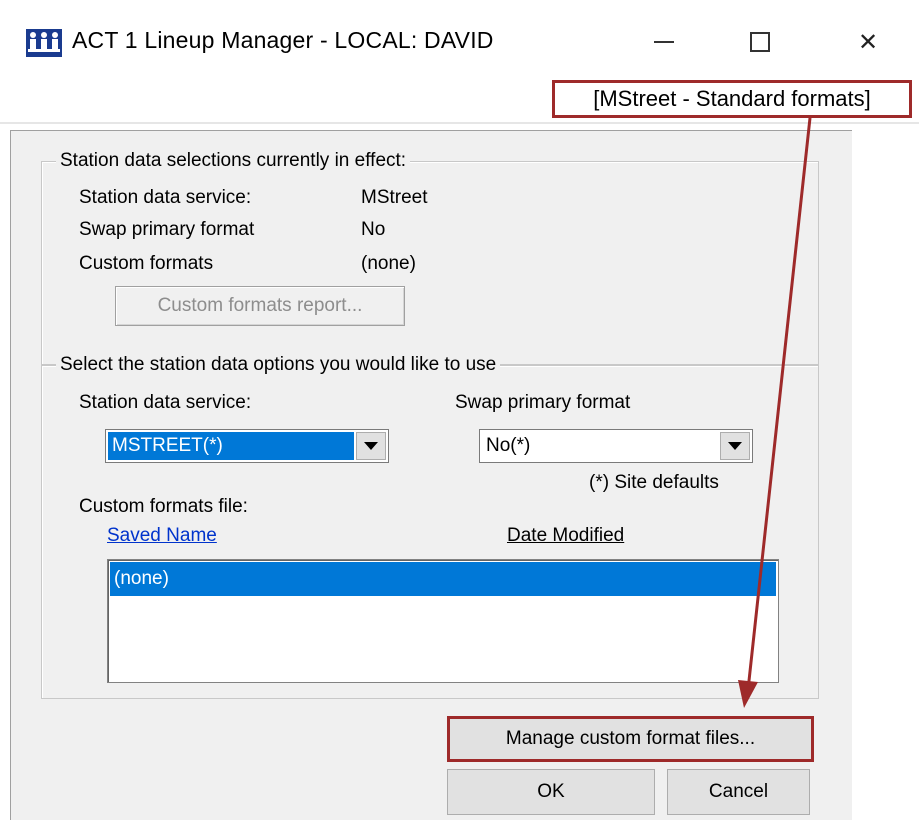 This screenshot has width=919, height=820. I want to click on cancel-button: Cancel, so click(738, 792).